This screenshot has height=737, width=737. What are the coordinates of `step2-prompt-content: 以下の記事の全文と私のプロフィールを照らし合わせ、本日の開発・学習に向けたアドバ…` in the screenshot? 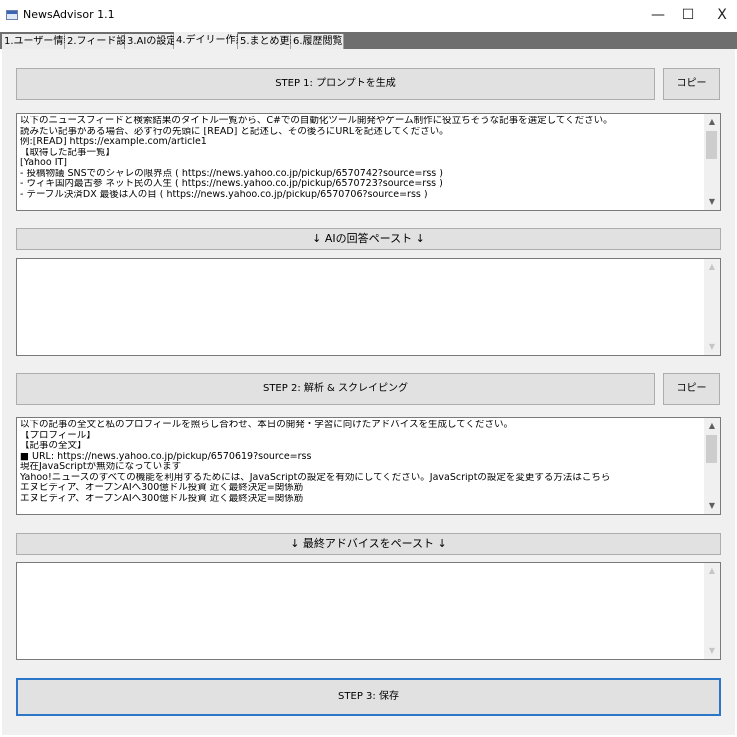 It's located at (361, 462).